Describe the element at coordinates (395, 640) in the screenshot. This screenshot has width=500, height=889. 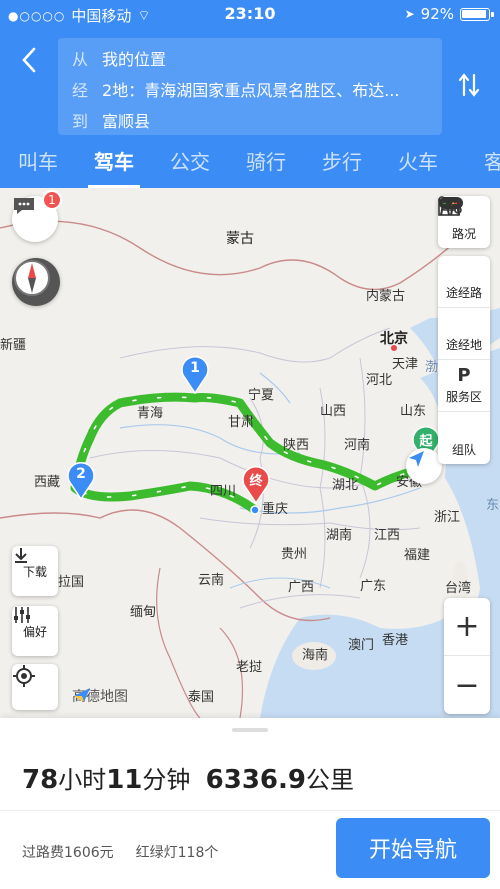
I see `map-label-hongkong: 香港` at that location.